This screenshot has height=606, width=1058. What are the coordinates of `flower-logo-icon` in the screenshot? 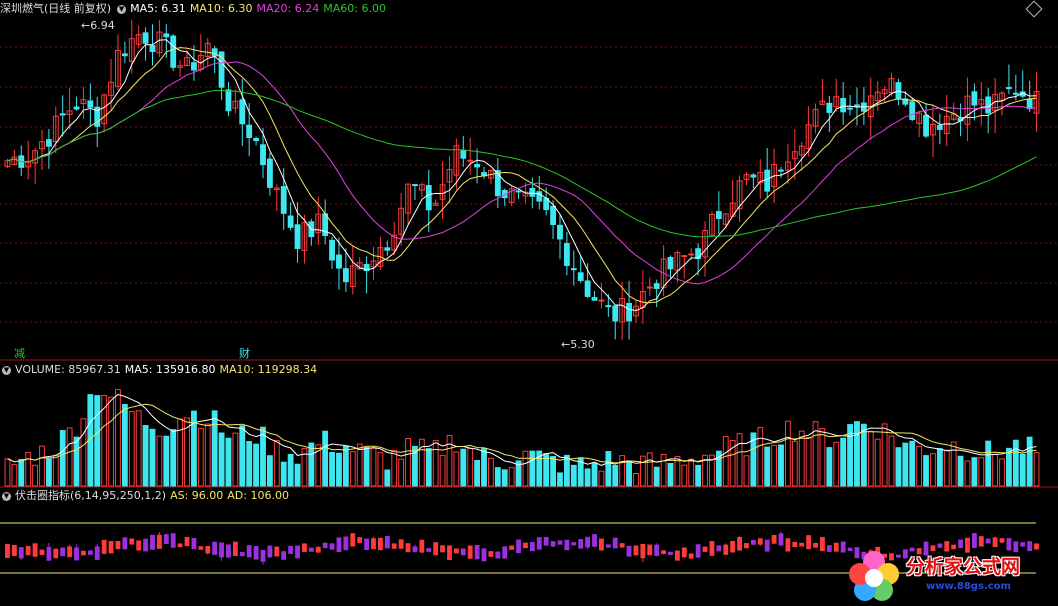 It's located at (874, 576).